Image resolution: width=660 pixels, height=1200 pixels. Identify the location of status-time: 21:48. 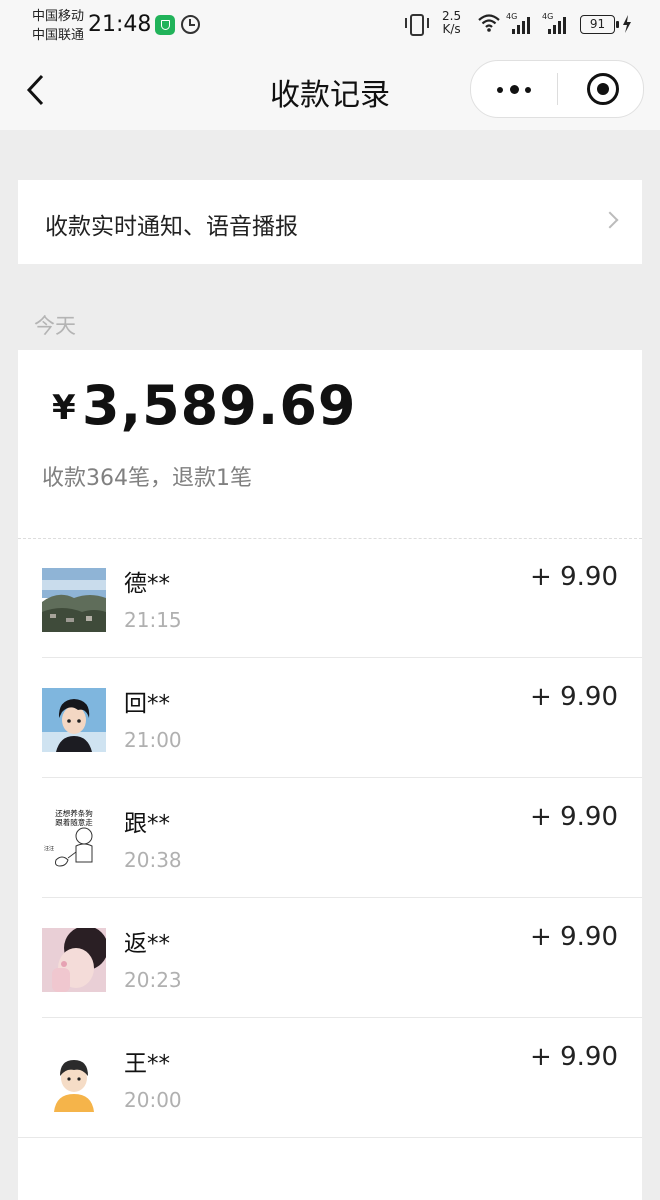
(120, 24).